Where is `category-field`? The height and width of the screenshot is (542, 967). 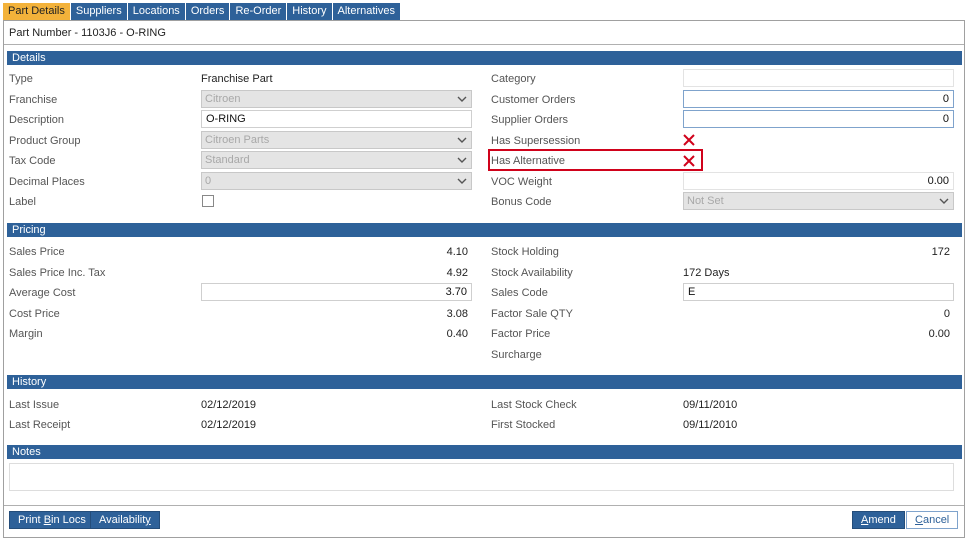
category-field is located at coordinates (818, 78).